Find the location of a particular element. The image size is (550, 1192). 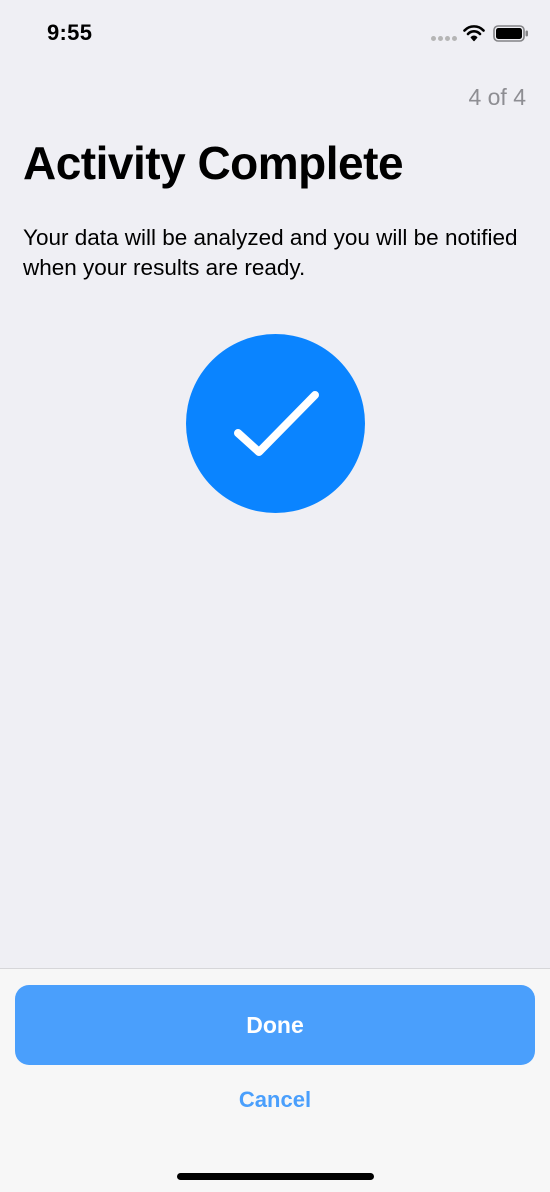

home-indicator is located at coordinates (275, 1176).